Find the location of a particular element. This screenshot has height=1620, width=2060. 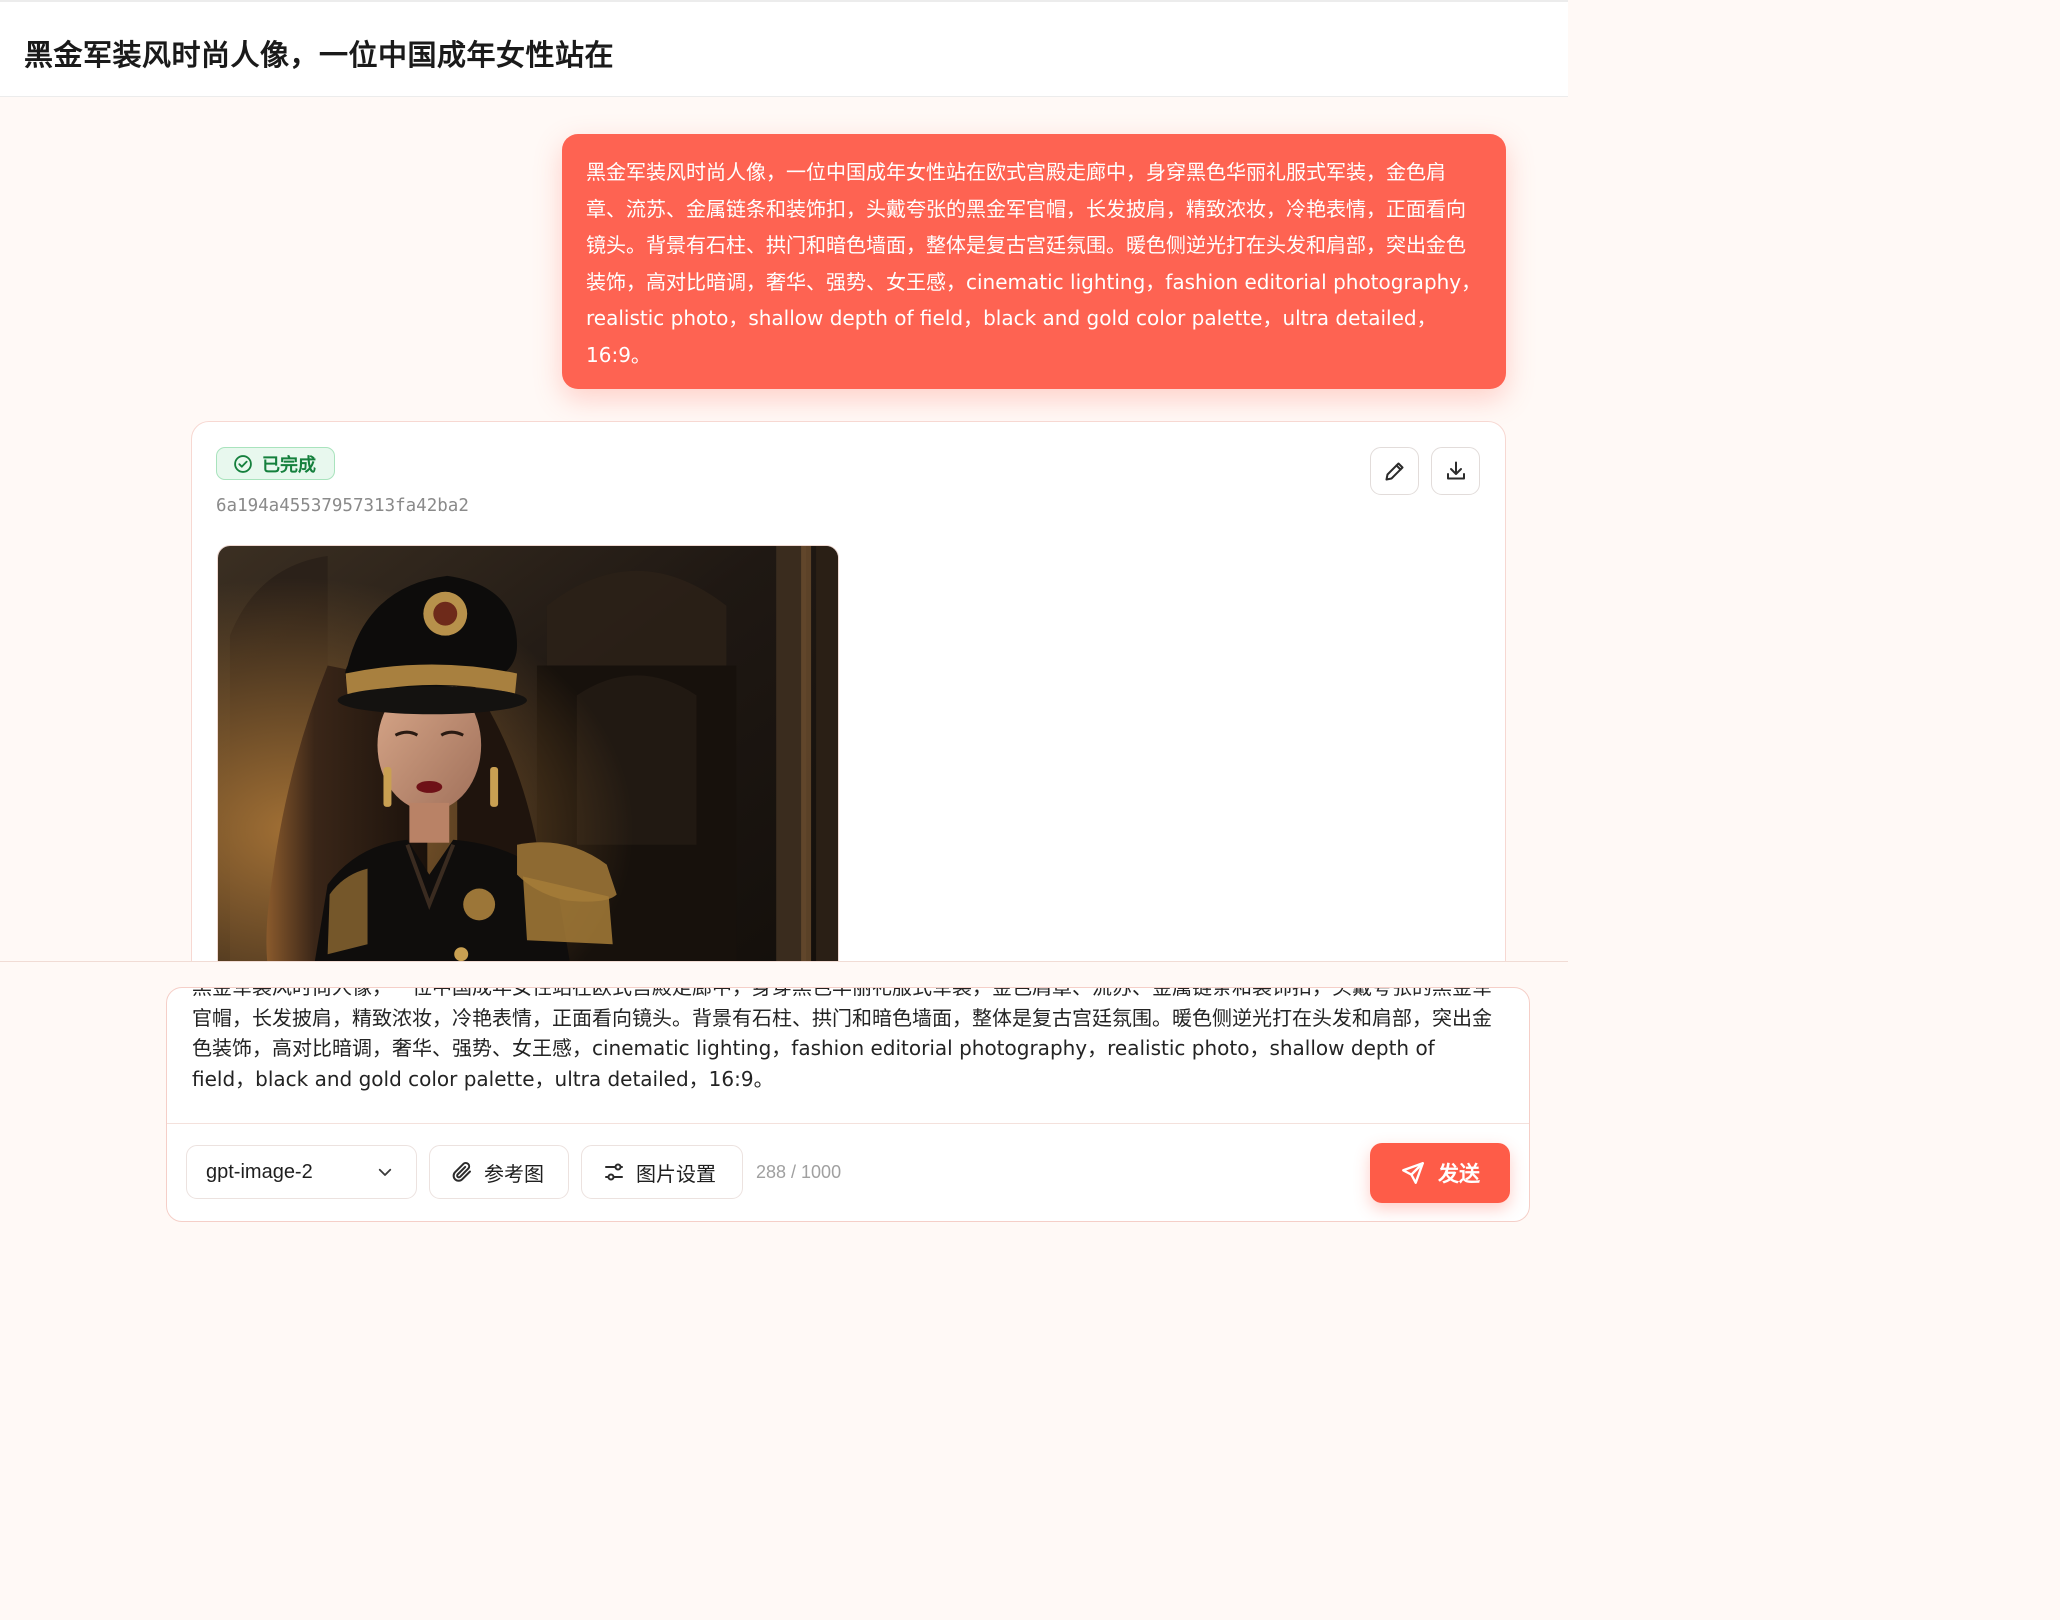

image-settings-label: 图片设置 is located at coordinates (676, 1173).